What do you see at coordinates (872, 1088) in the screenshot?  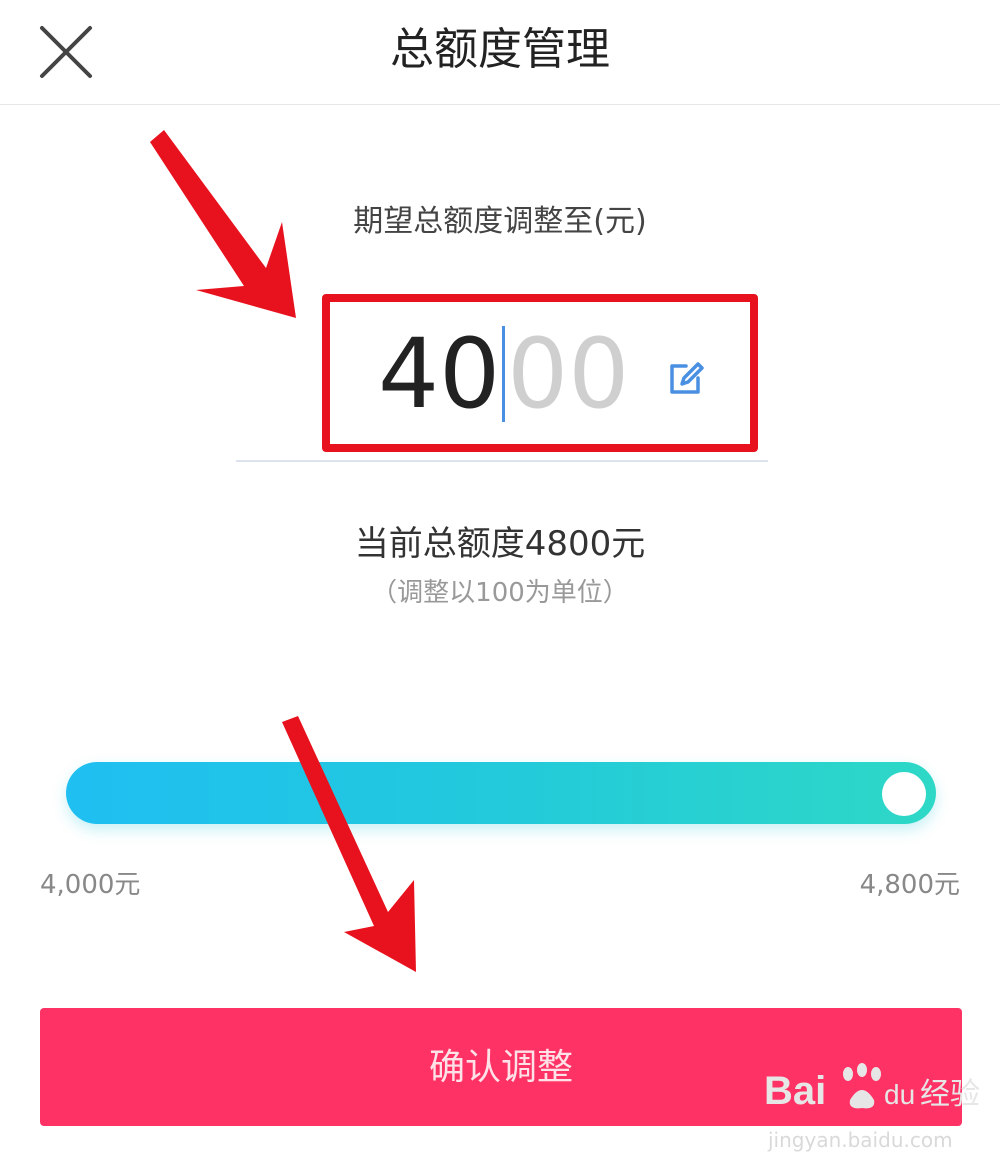 I see `baidu-logo-icon: Bai du 经验` at bounding box center [872, 1088].